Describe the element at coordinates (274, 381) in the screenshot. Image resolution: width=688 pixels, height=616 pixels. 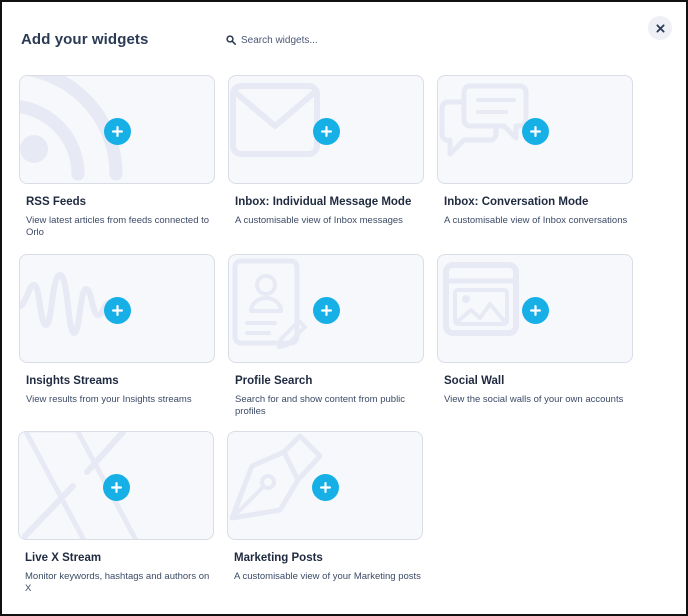
I see `widget-name: Profile Search` at that location.